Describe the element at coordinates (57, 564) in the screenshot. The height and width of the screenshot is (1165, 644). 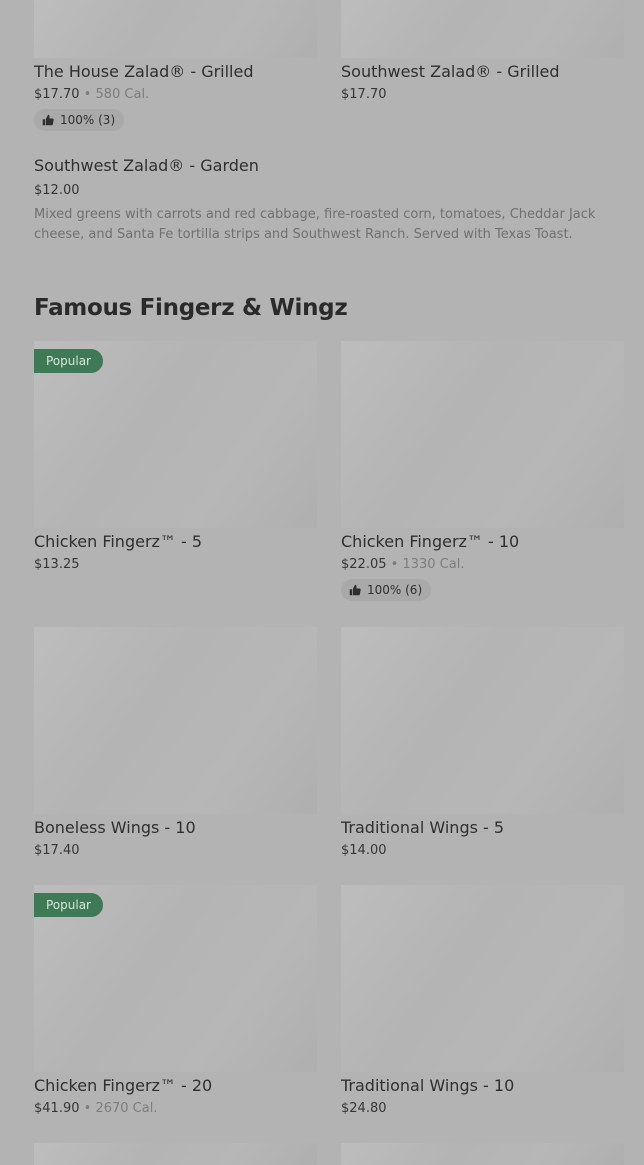
I see `item-price: $13.25` at that location.